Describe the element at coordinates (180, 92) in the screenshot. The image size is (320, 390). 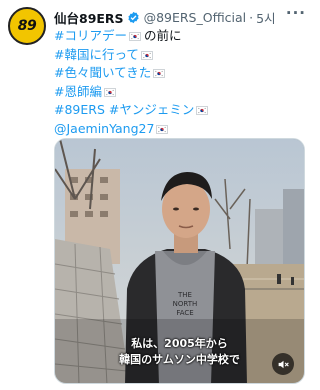
I see `tweet-text-line: #恩師編` at that location.